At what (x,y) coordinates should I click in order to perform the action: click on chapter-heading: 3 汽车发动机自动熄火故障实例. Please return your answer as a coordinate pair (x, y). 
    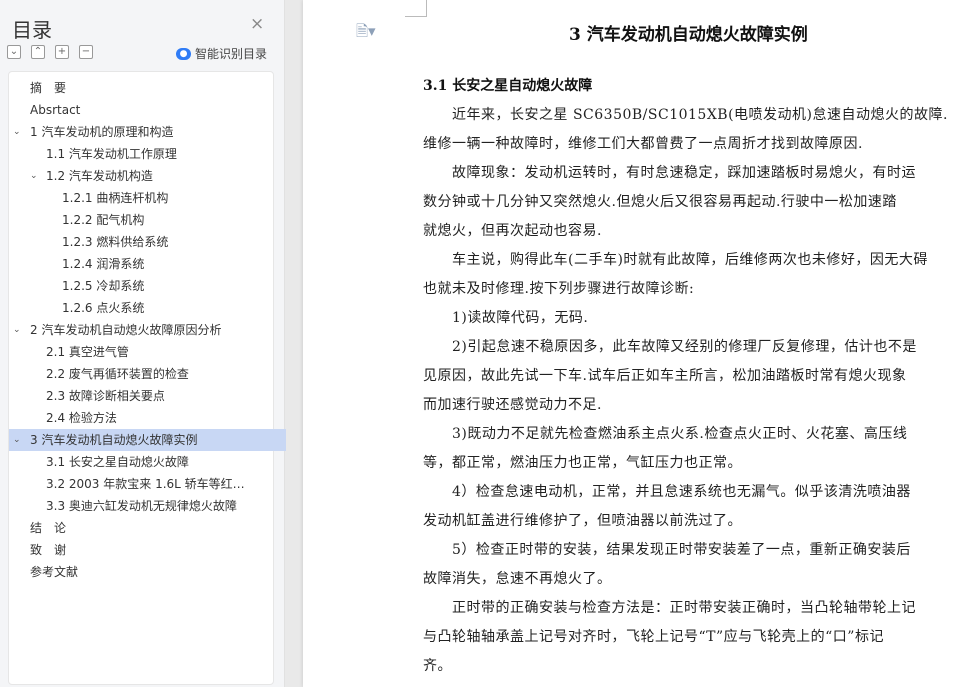
    Looking at the image, I should click on (688, 35).